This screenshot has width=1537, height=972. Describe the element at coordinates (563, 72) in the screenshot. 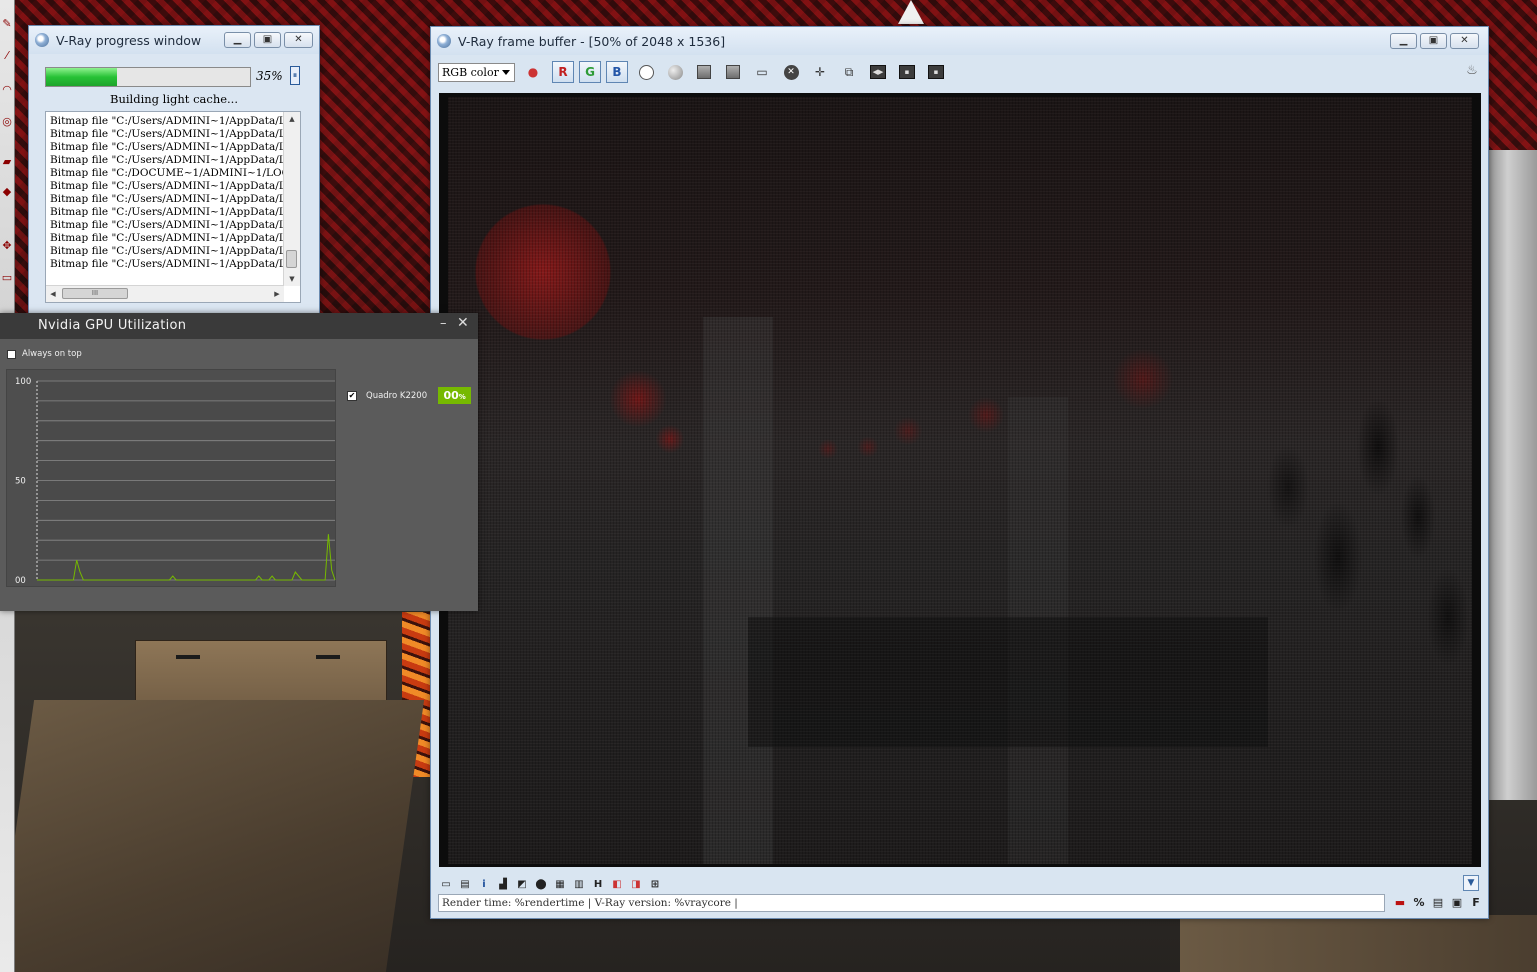

I see `red-channel-button: R` at that location.